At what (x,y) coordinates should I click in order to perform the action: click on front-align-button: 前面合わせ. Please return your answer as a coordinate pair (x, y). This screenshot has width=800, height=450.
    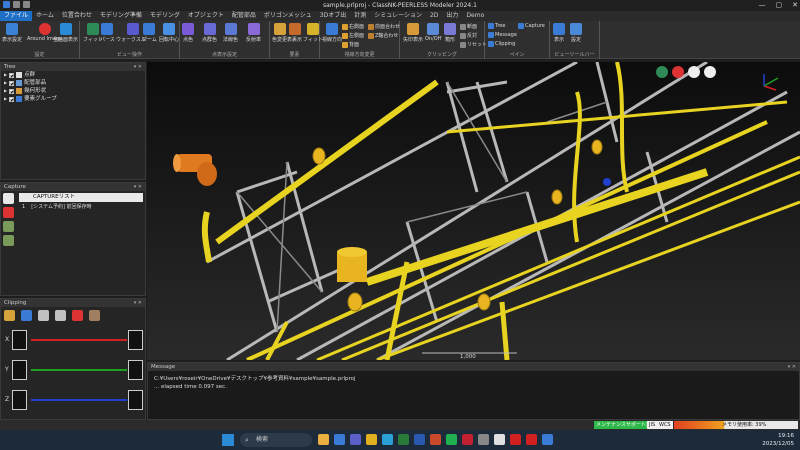
    Looking at the image, I should click on (384, 26).